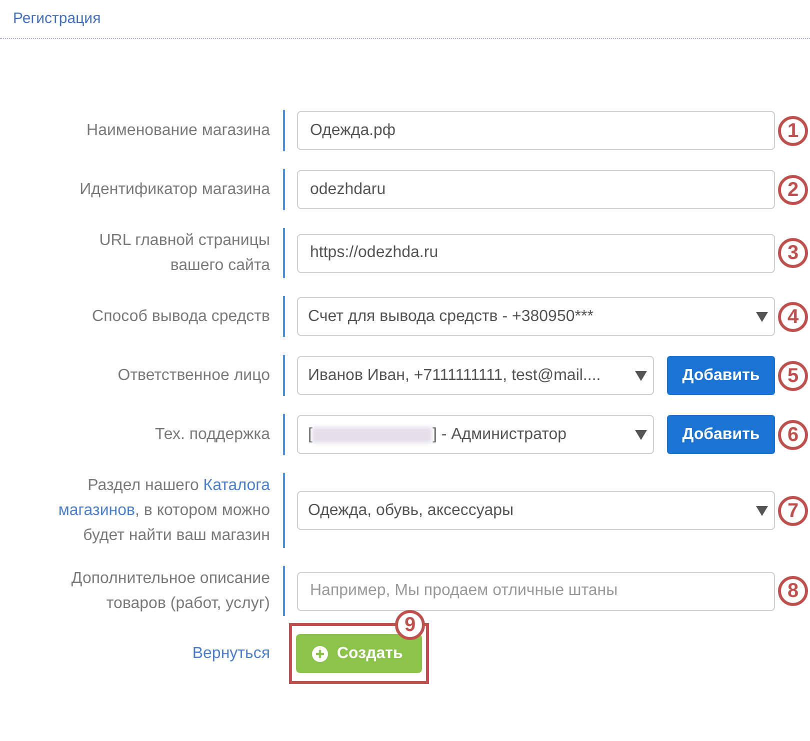 The height and width of the screenshot is (741, 810). I want to click on catalog-link: магазинов, so click(96, 510).